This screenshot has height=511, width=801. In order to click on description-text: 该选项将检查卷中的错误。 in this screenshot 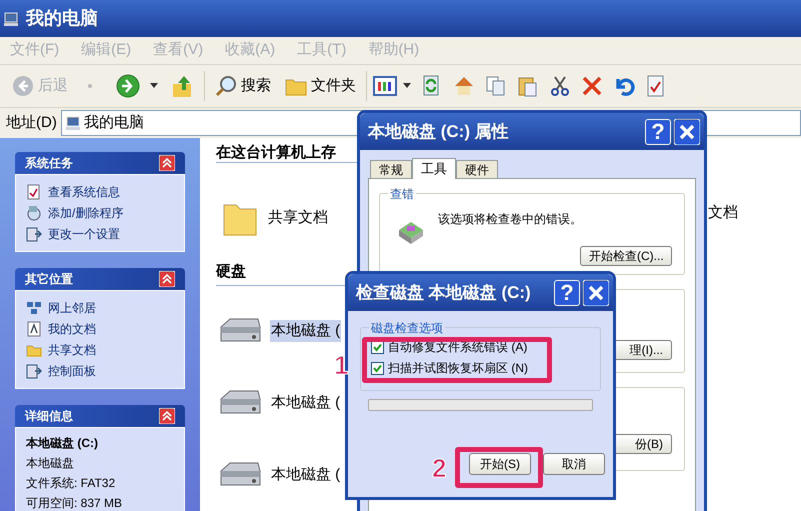, I will do `click(510, 219)`.